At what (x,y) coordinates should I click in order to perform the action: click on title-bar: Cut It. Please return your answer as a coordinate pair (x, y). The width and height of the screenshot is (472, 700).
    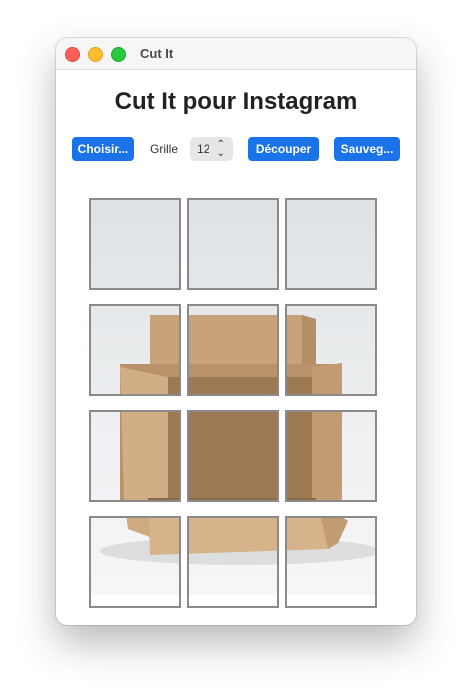
    Looking at the image, I should click on (236, 54).